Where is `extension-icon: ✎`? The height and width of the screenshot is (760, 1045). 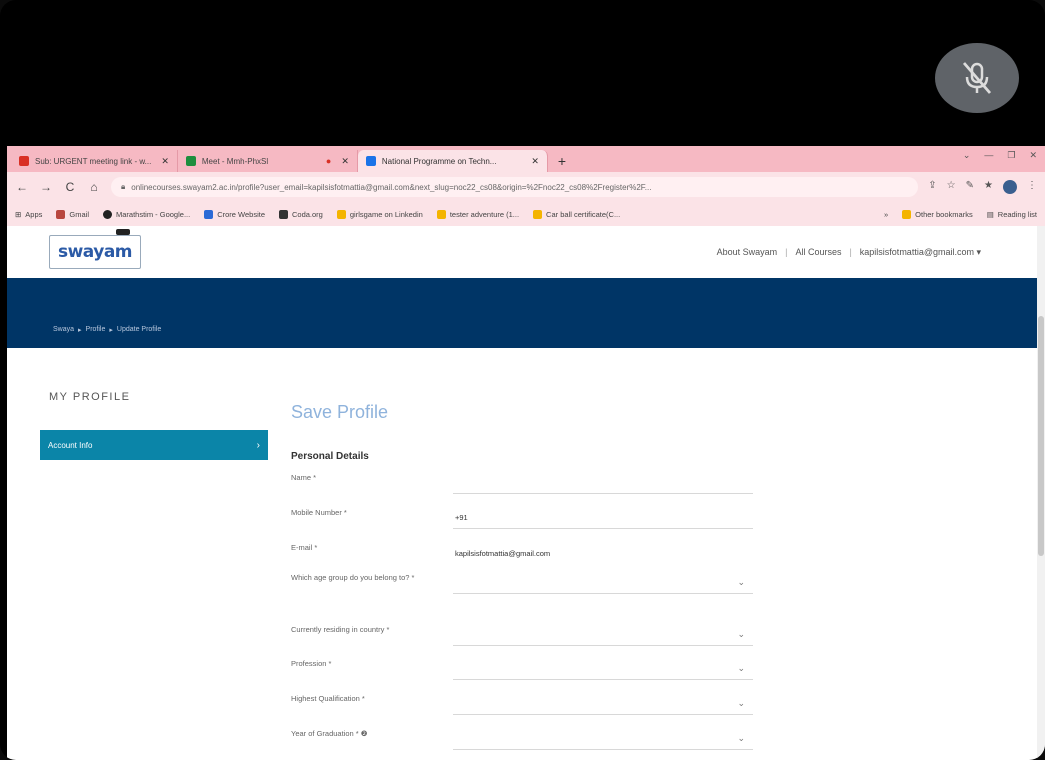
extension-icon: ✎ is located at coordinates (970, 187).